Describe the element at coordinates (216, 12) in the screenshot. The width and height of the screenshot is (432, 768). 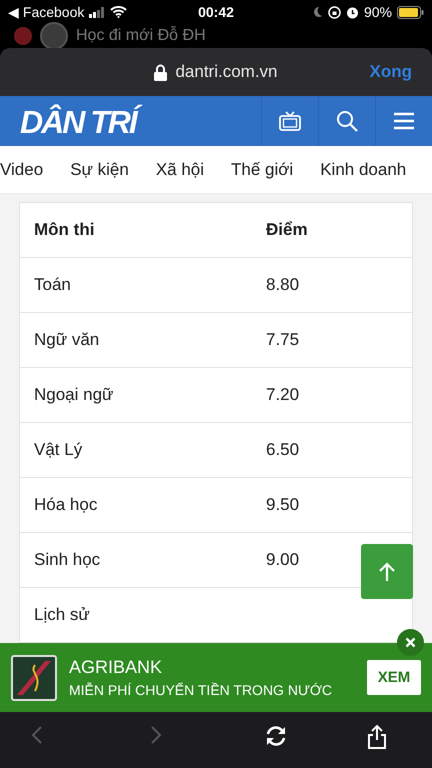
I see `clock-time: 00:42` at that location.